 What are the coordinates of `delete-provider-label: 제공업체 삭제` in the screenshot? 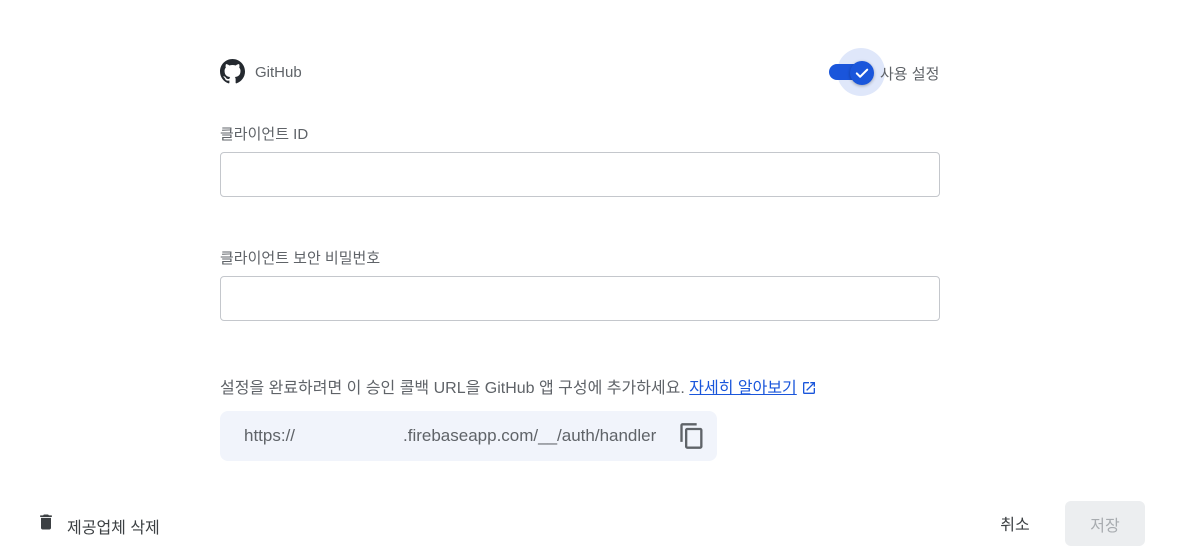 It's located at (113, 528).